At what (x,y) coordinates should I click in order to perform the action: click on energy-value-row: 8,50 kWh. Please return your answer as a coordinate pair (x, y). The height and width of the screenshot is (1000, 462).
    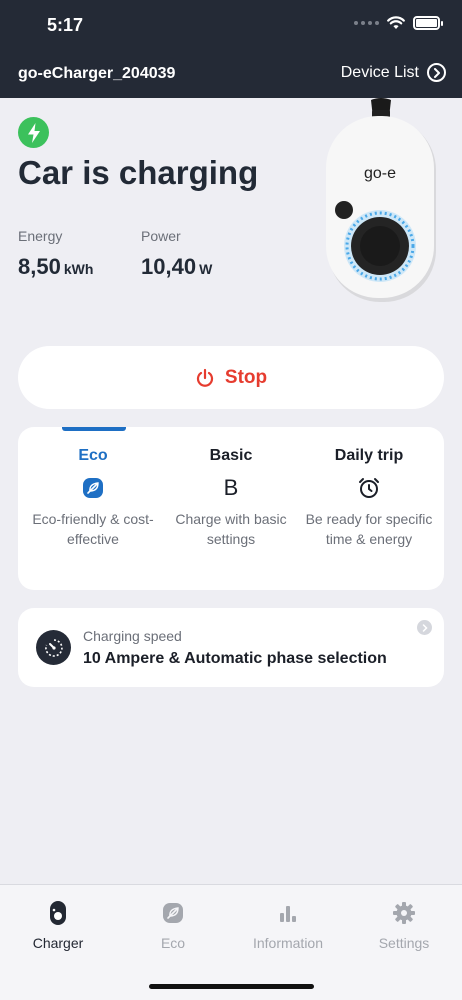
    Looking at the image, I should click on (55, 267).